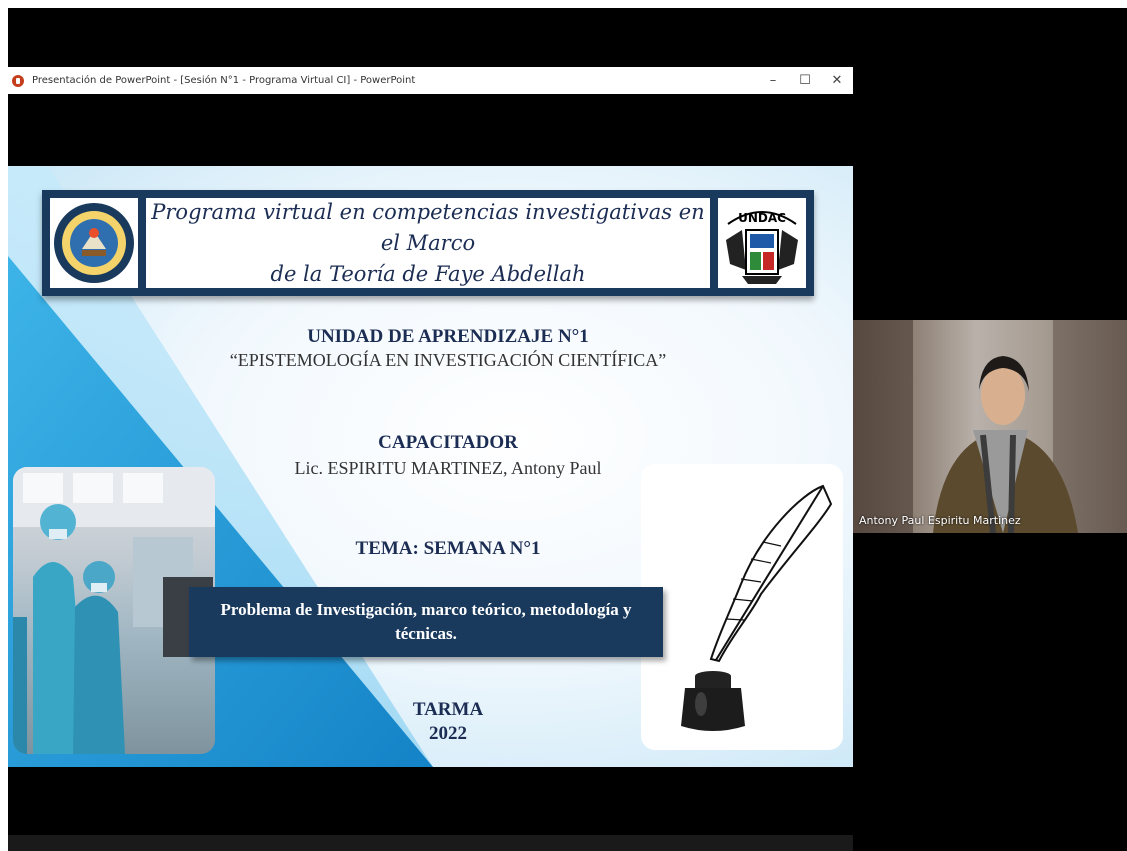  What do you see at coordinates (837, 80) in the screenshot?
I see `close-button: ✕` at bounding box center [837, 80].